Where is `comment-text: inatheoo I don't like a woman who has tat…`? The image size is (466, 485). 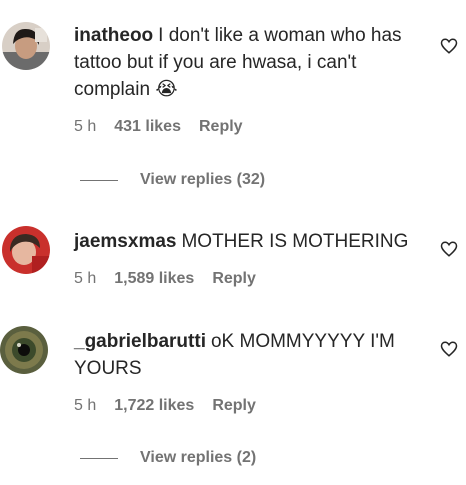
comment-text: inatheoo I don't like a woman who has tat… is located at coordinates (249, 62).